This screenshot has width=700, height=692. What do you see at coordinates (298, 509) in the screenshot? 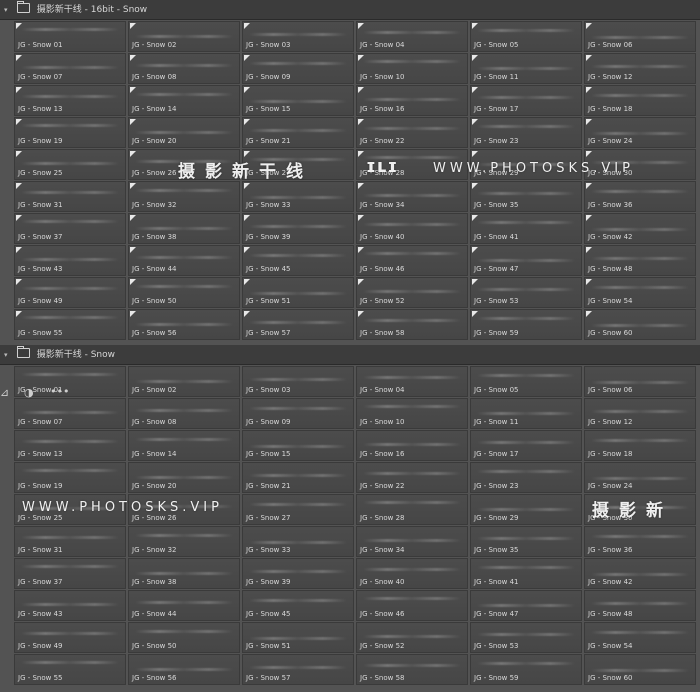
I see `brush-tile: JG - Snow 27` at bounding box center [298, 509].